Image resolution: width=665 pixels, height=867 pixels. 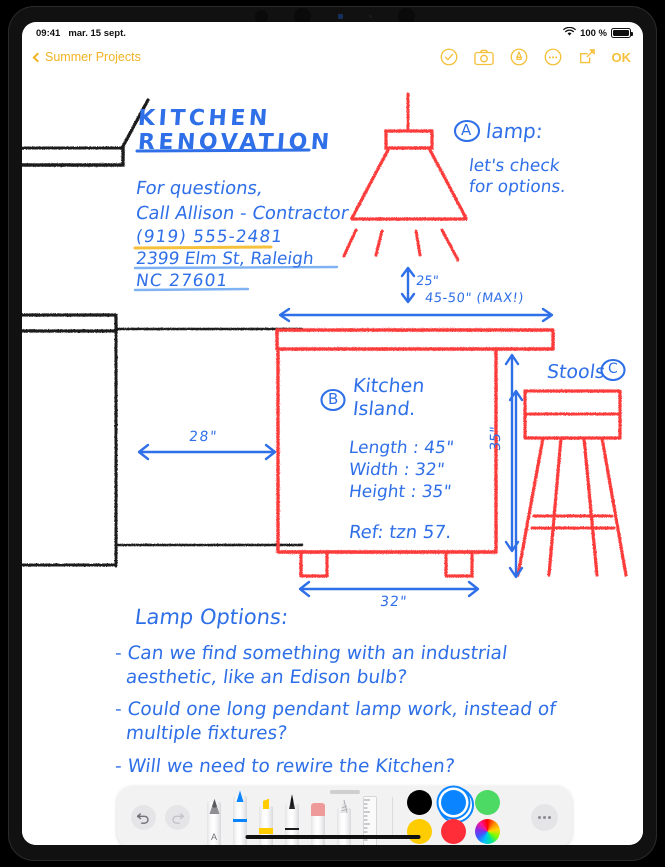 I want to click on back-button: Summer Projects, so click(x=86, y=57).